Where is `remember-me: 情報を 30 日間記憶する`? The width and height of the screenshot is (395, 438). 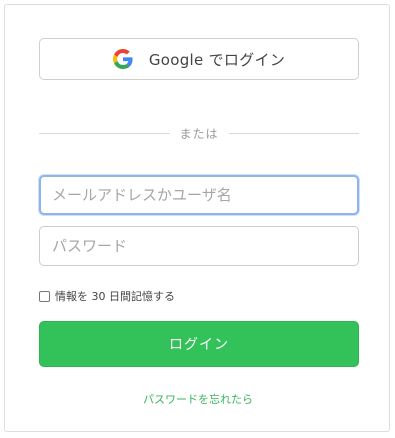 remember-me: 情報を 30 日間記憶する is located at coordinates (107, 296).